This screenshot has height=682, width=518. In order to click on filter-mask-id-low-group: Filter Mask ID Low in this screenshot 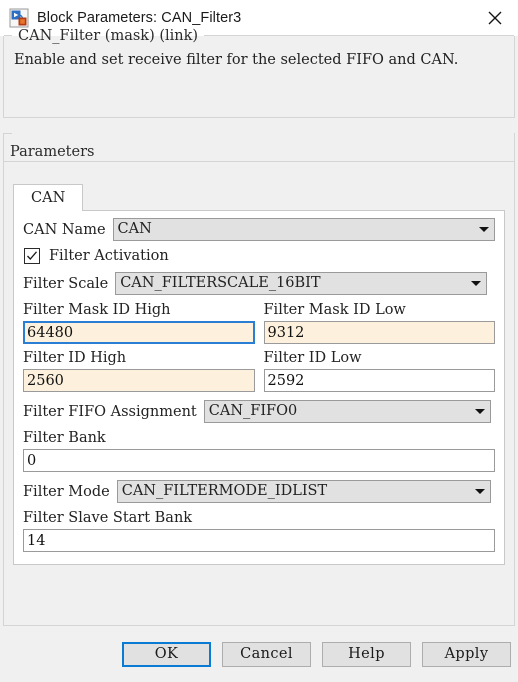, I will do `click(379, 323)`.